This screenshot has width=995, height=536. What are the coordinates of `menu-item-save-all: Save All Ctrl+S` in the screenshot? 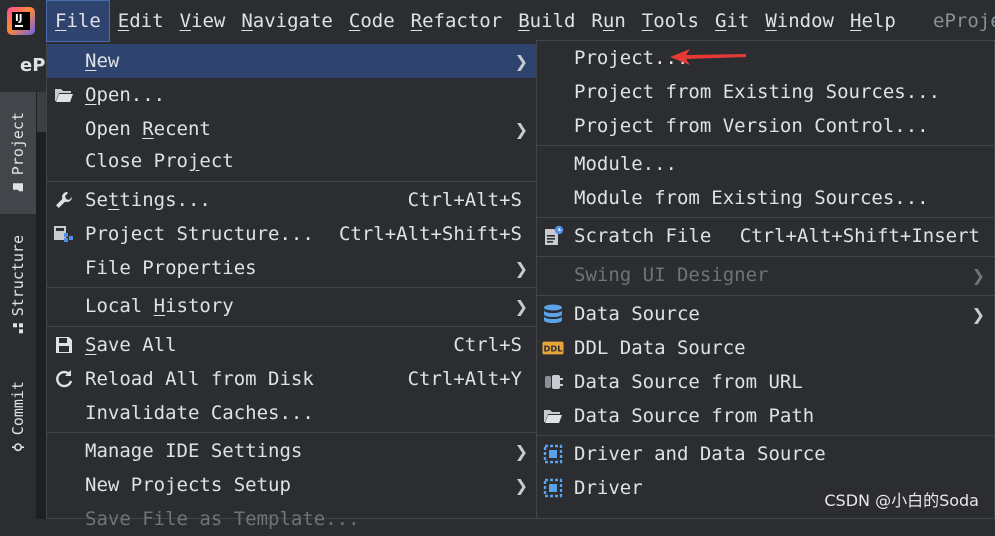 It's located at (292, 345).